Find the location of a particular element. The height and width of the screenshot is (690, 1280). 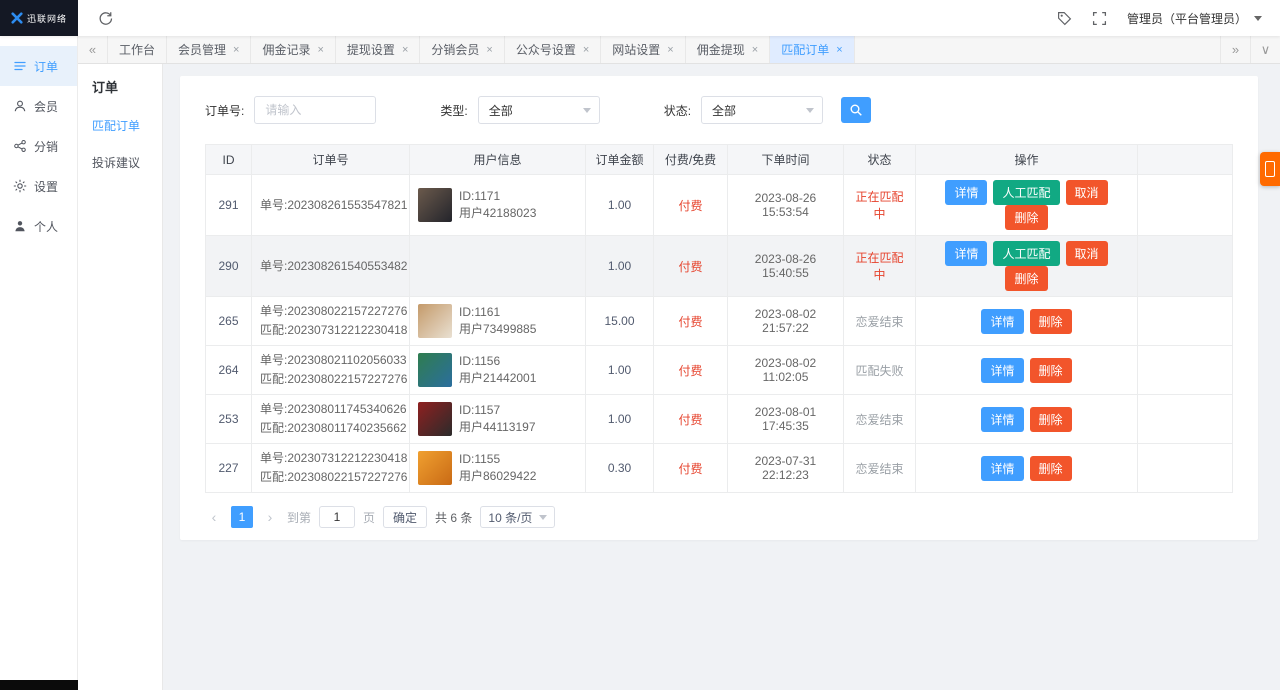

tabs-menu-button: ∨ is located at coordinates (1265, 49).